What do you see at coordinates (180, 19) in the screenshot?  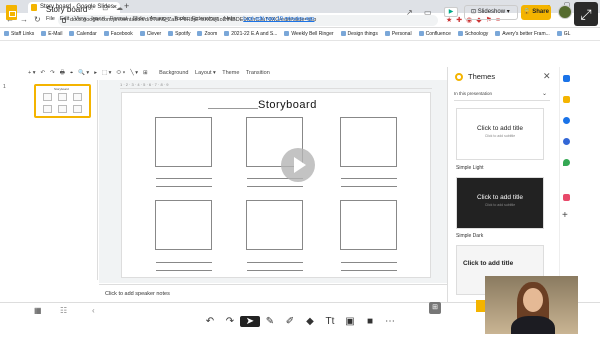 I see `menu-tools: Tools` at bounding box center [180, 19].